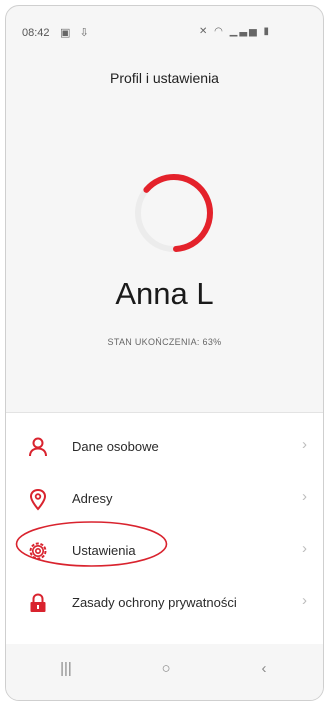 This screenshot has width=329, height=711. I want to click on page-title: Profil i ustawienia, so click(164, 78).